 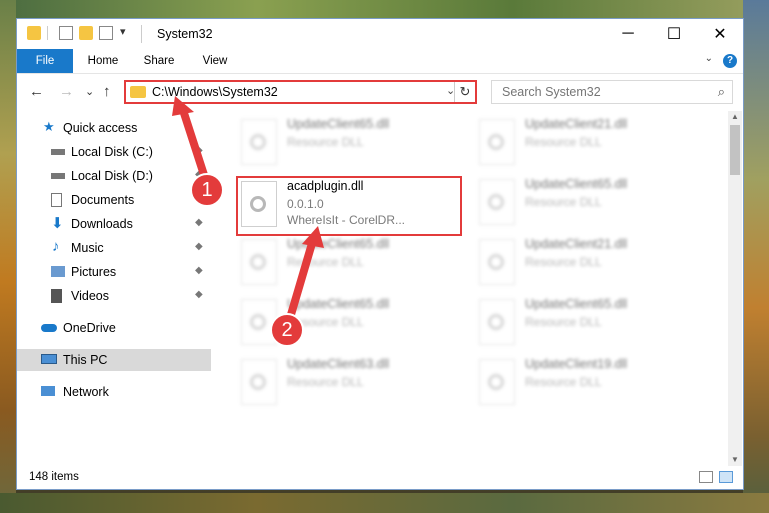 I want to click on sidebar-item-local-disk-c: Local Disk (C:) ◆, so click(x=114, y=152).